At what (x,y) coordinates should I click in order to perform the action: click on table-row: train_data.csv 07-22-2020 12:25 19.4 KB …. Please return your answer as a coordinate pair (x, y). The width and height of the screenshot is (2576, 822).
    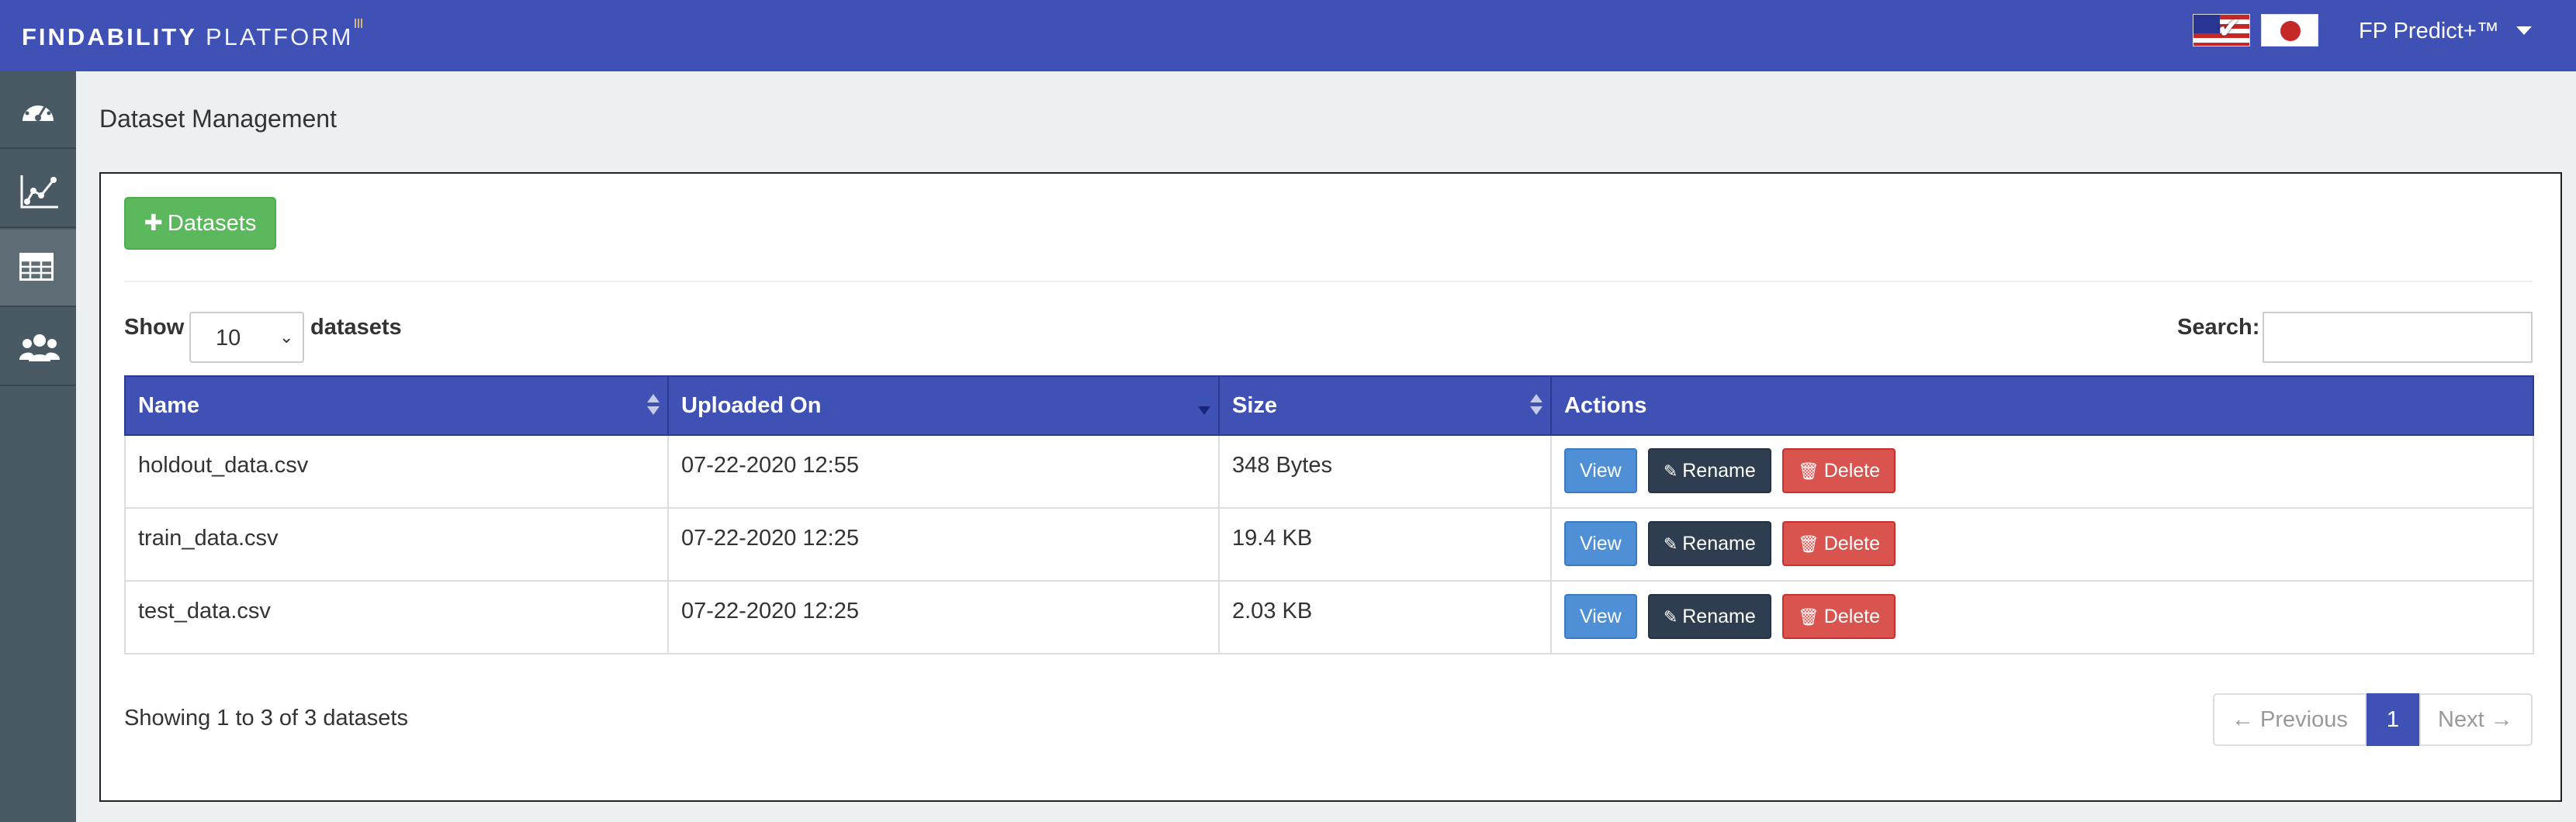
    Looking at the image, I should click on (1329, 544).